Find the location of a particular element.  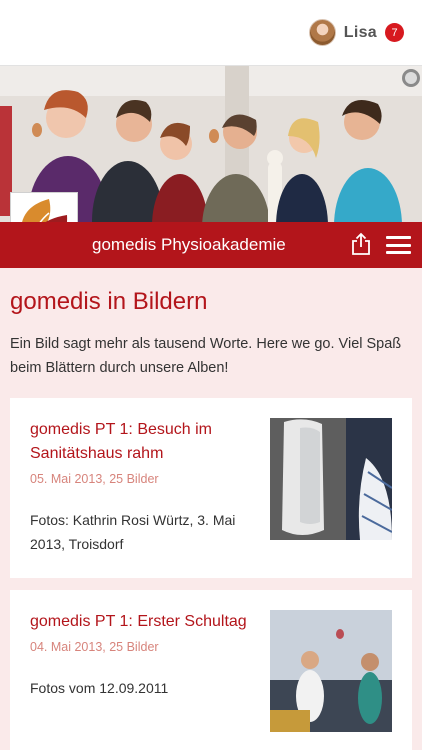

avatar is located at coordinates (322, 32).